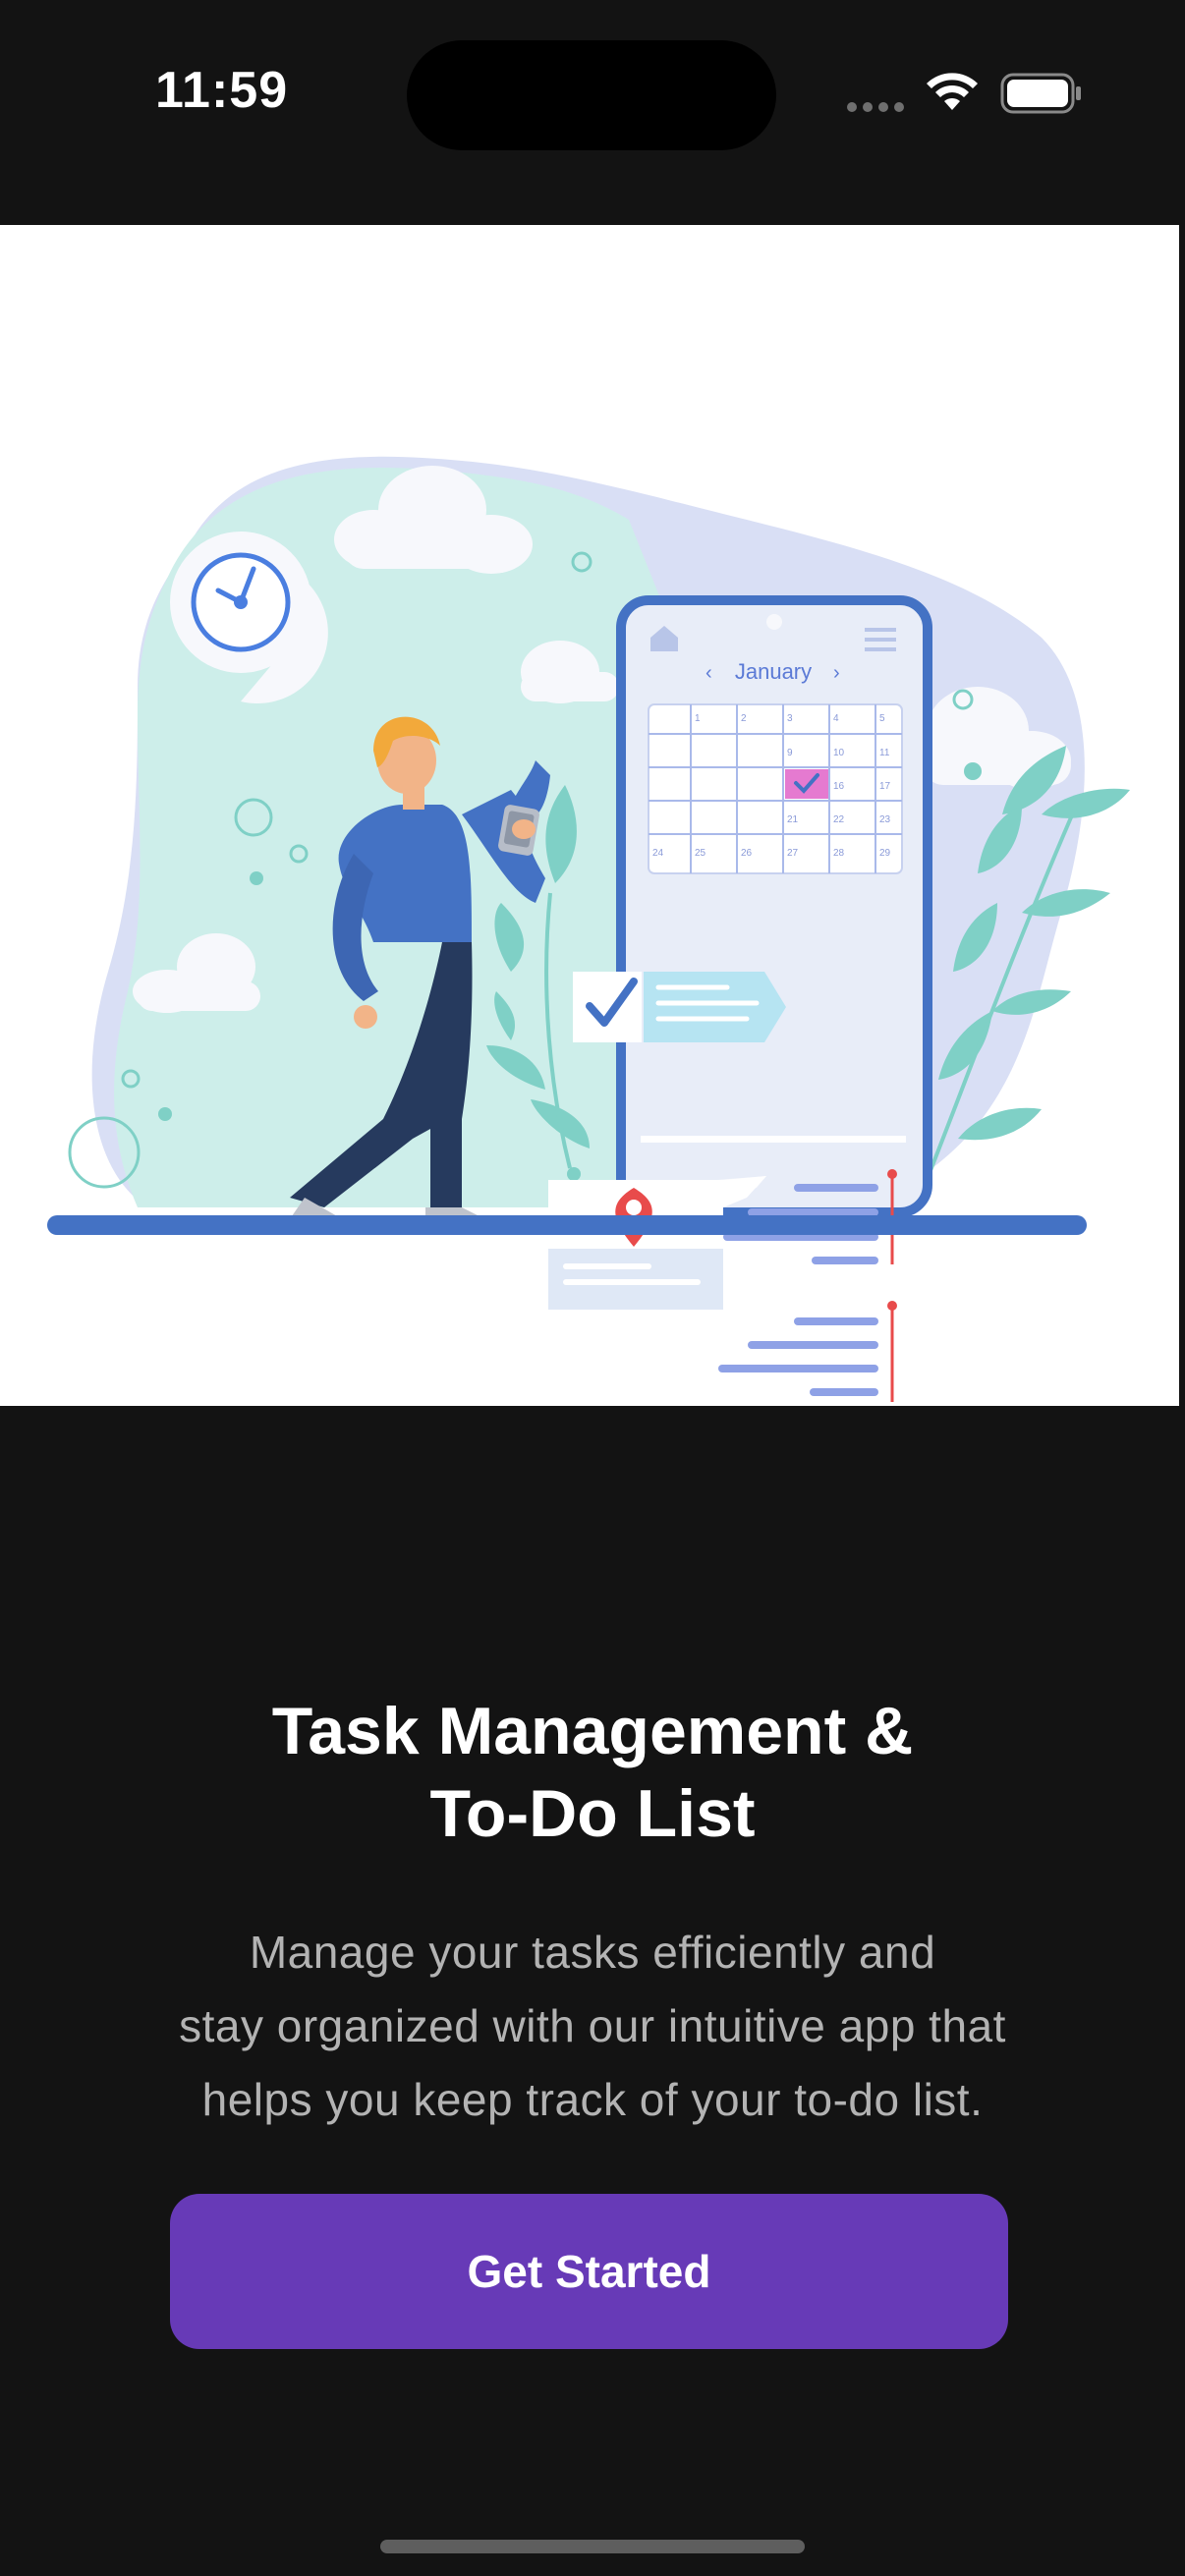 This screenshot has height=2576, width=1185. What do you see at coordinates (885, 853) in the screenshot?
I see `svg-text: 29` at bounding box center [885, 853].